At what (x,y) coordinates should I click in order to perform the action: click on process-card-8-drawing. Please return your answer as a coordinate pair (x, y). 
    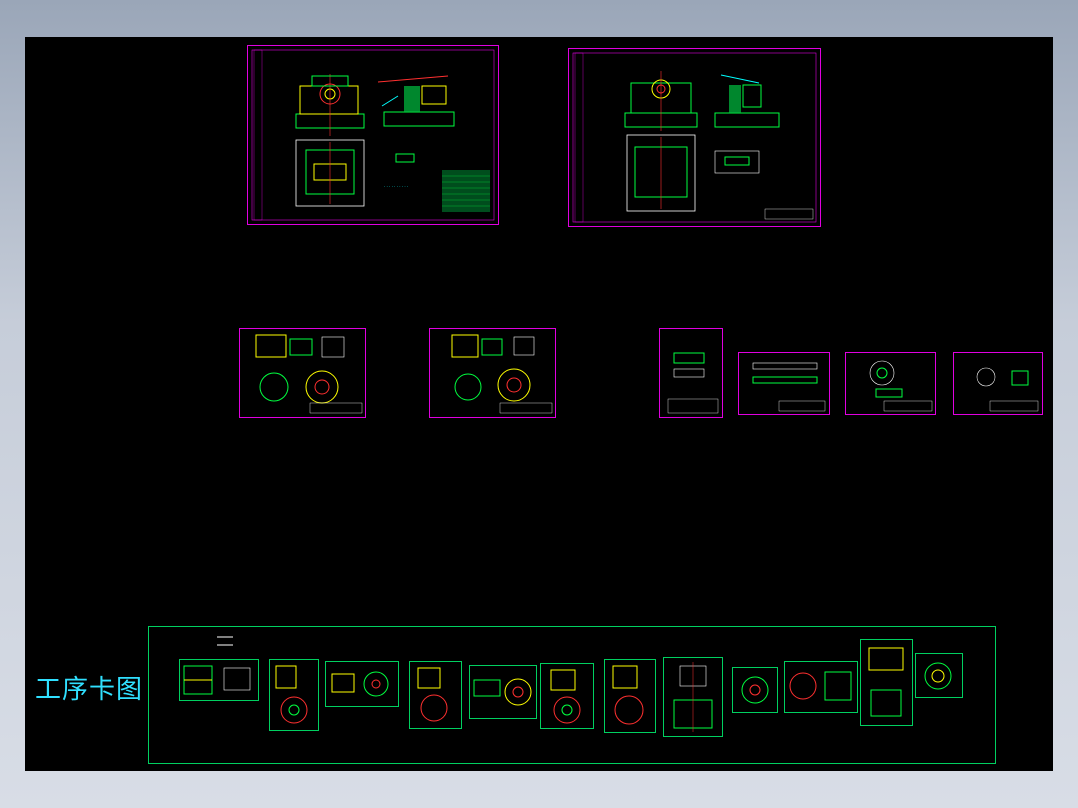
    Looking at the image, I should click on (693, 697).